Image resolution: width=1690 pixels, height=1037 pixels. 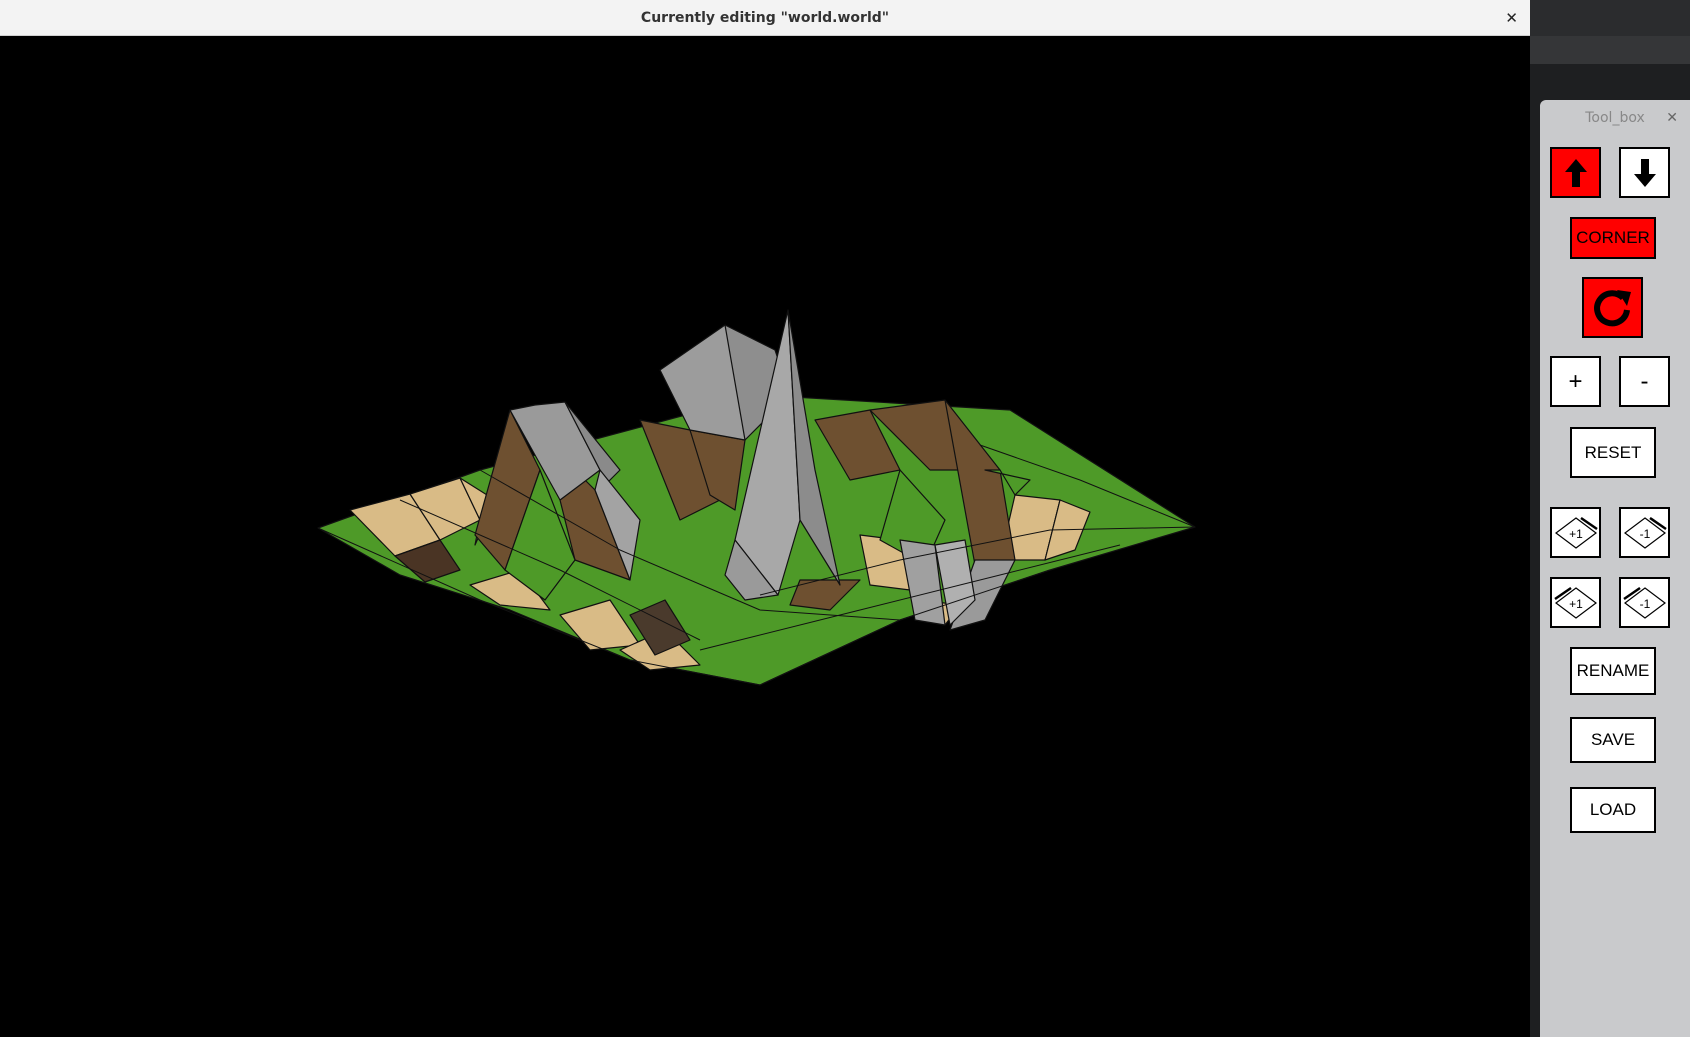 I want to click on toolbox-close-button: ✕, so click(x=1672, y=118).